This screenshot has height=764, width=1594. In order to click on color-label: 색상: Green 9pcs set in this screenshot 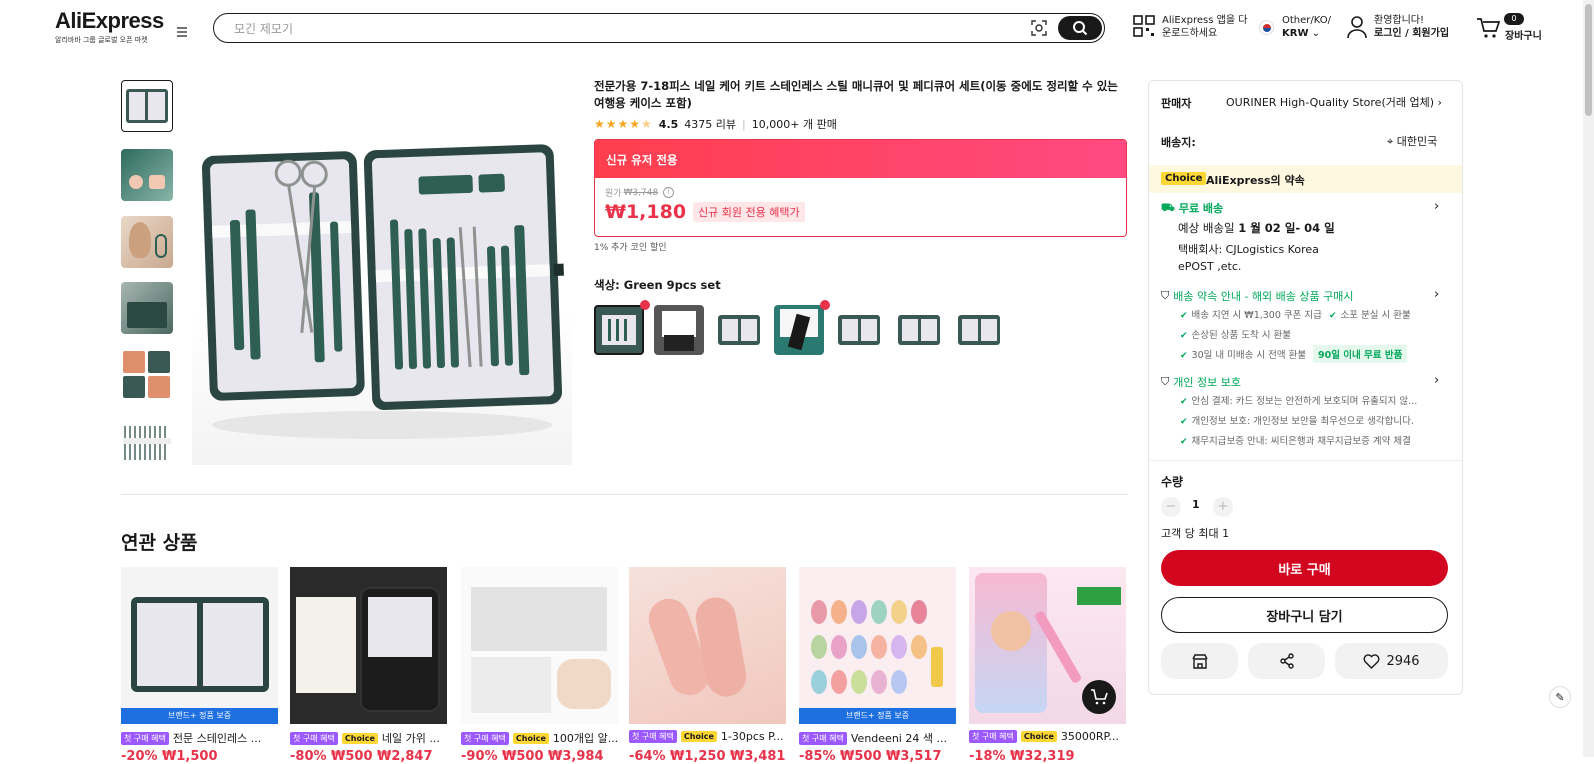, I will do `click(657, 285)`.